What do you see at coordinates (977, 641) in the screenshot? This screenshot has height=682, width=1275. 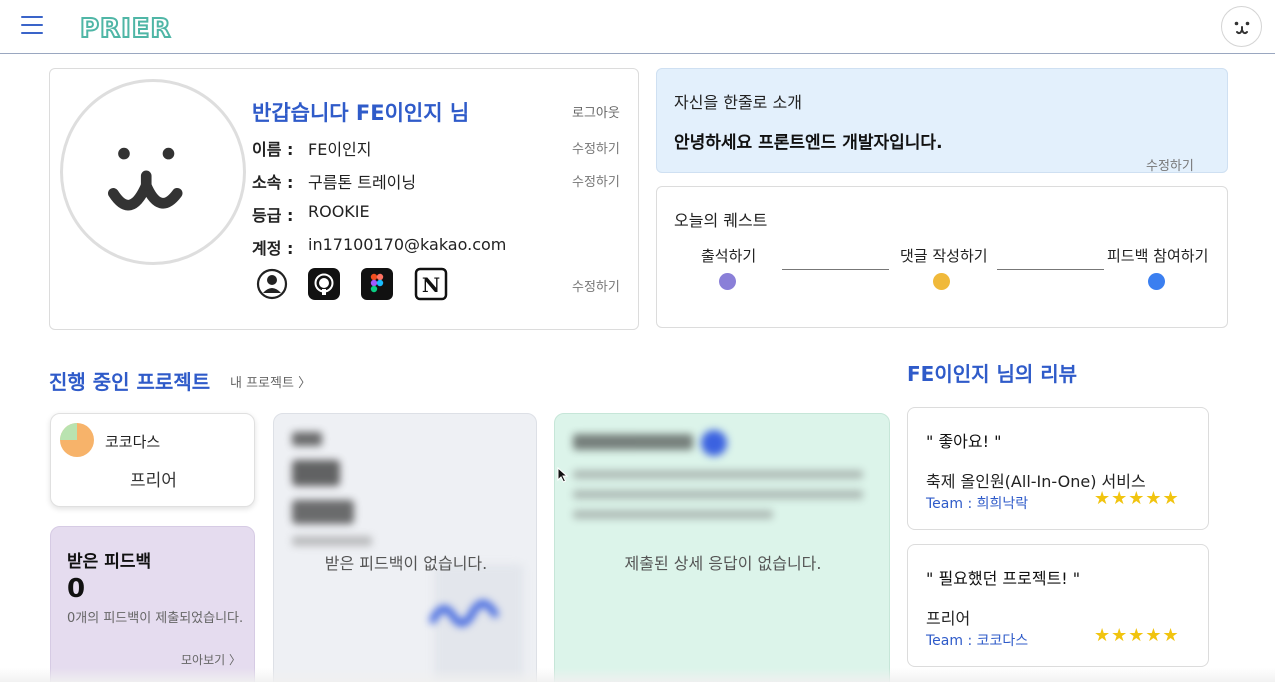 I see `review-team: Team : 코코다스` at bounding box center [977, 641].